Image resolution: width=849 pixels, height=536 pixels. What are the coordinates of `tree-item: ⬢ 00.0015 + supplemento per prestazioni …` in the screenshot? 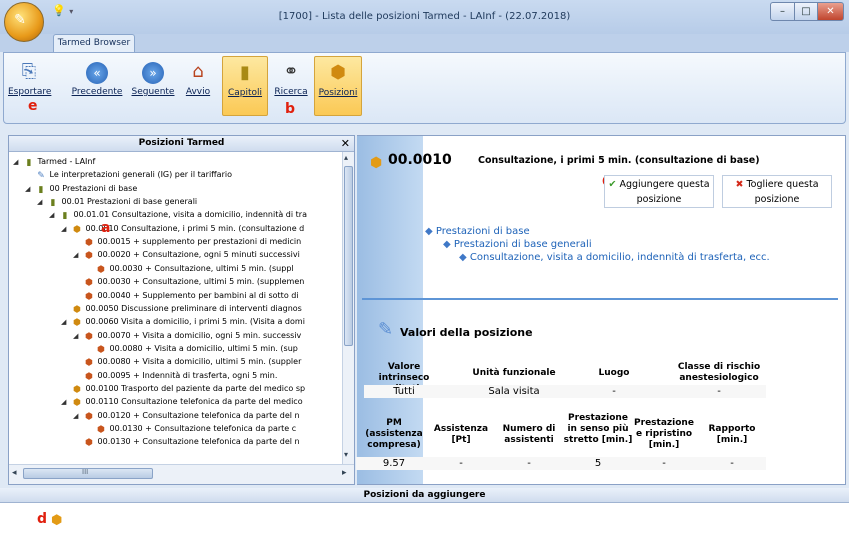 It's located at (187, 241).